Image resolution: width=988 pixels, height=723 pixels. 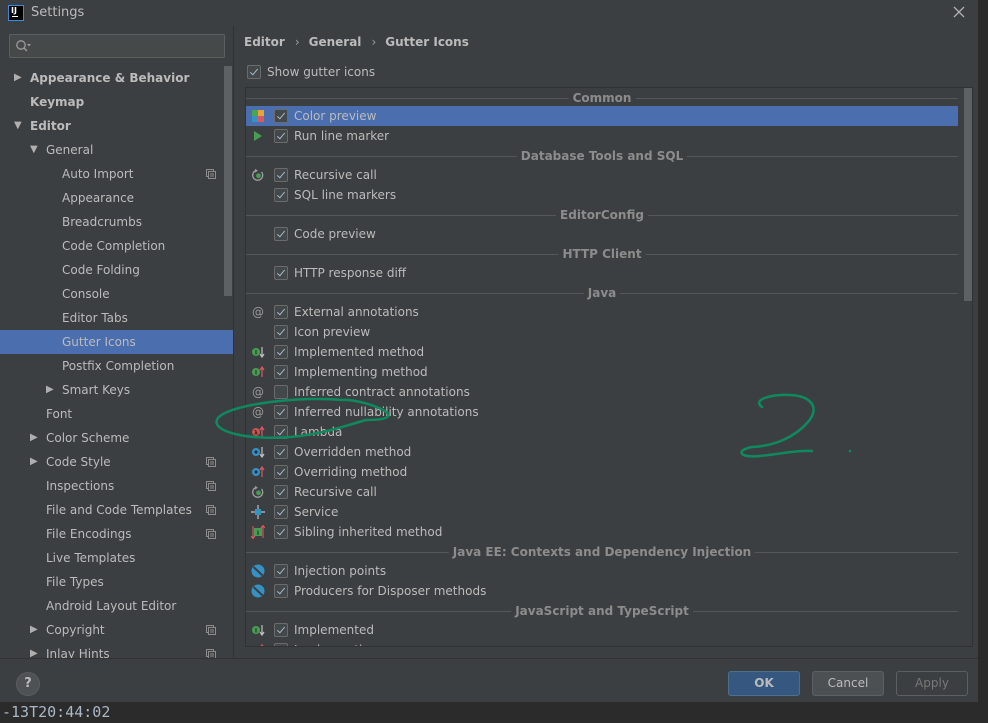 What do you see at coordinates (602, 472) in the screenshot?
I see `gutter-option-row: Overriding method` at bounding box center [602, 472].